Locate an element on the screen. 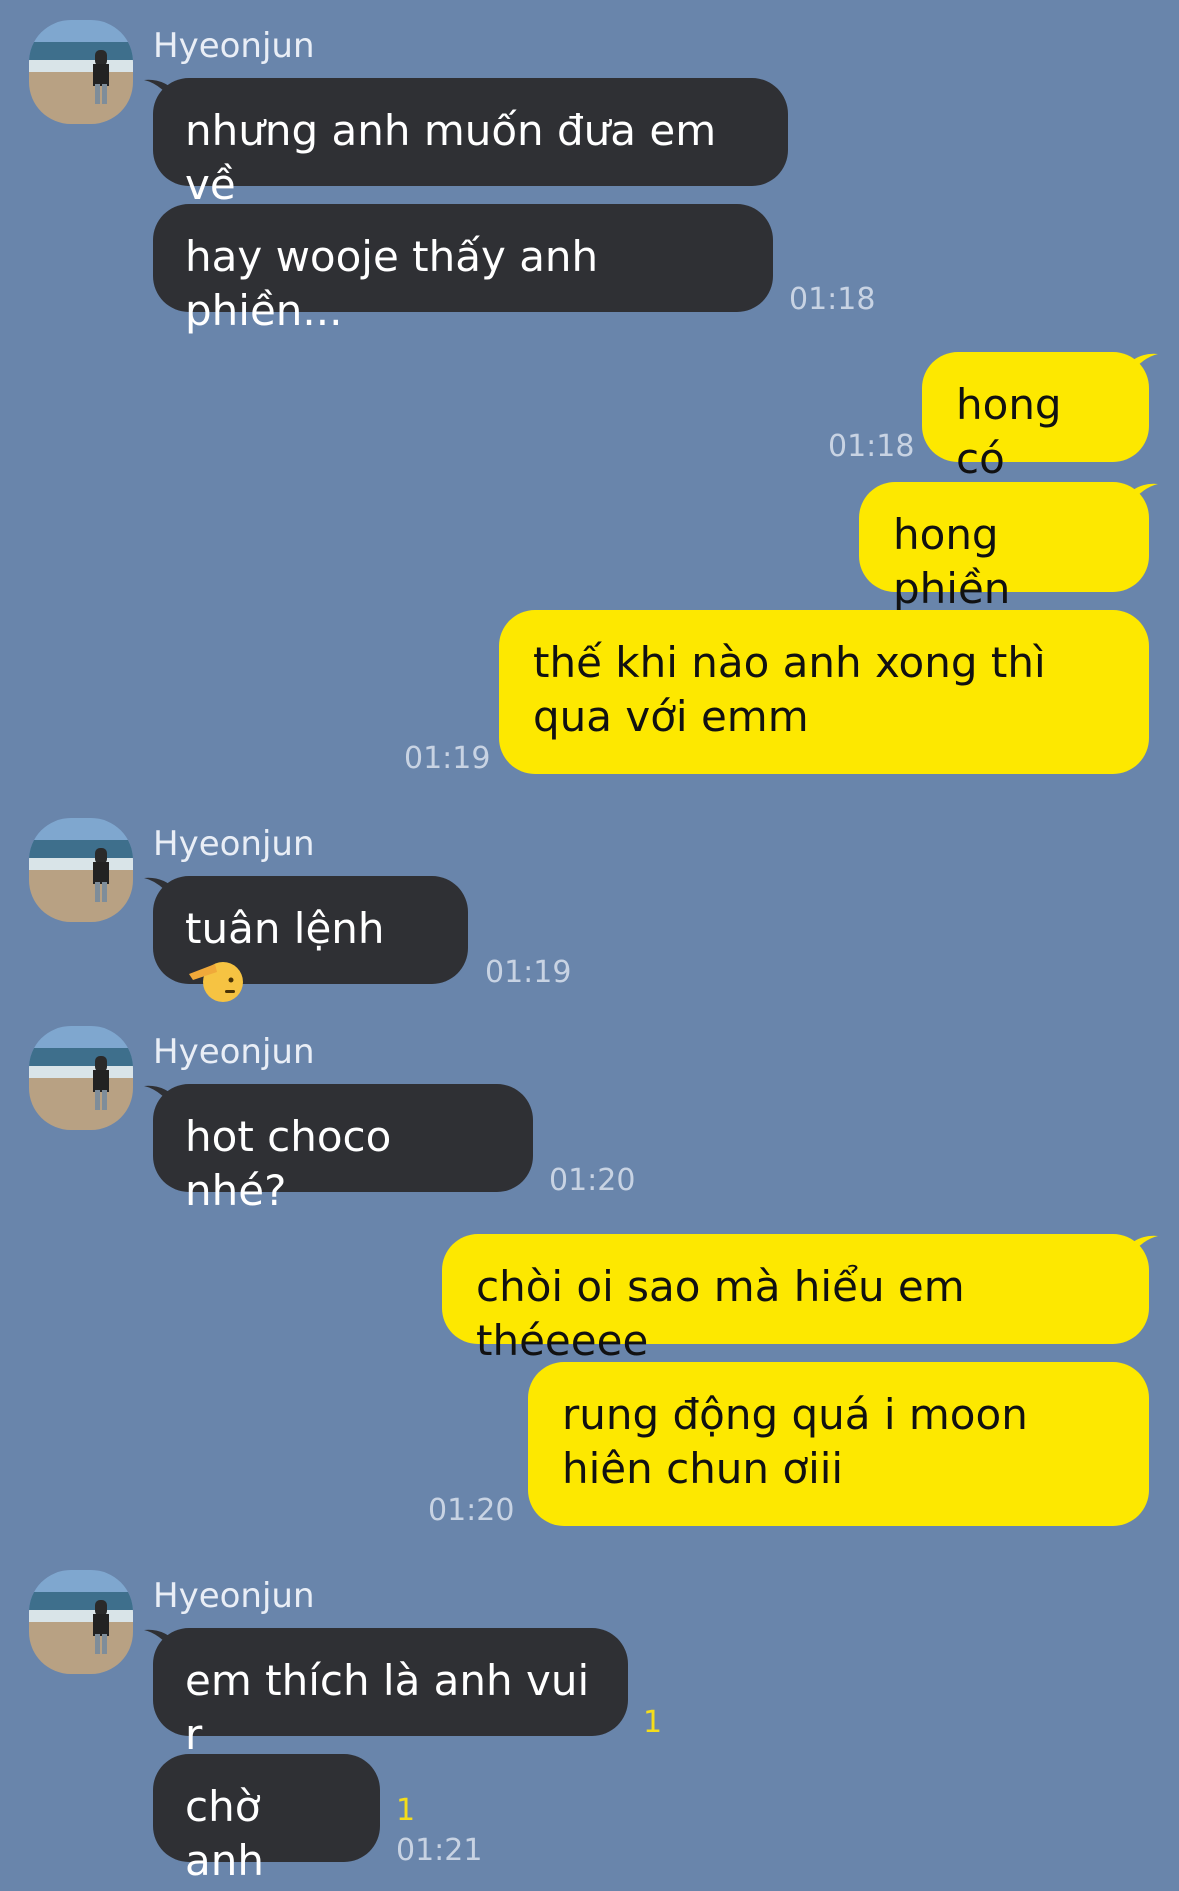 The width and height of the screenshot is (1179, 1891). message-text: hot choco nhé? is located at coordinates (288, 1163).